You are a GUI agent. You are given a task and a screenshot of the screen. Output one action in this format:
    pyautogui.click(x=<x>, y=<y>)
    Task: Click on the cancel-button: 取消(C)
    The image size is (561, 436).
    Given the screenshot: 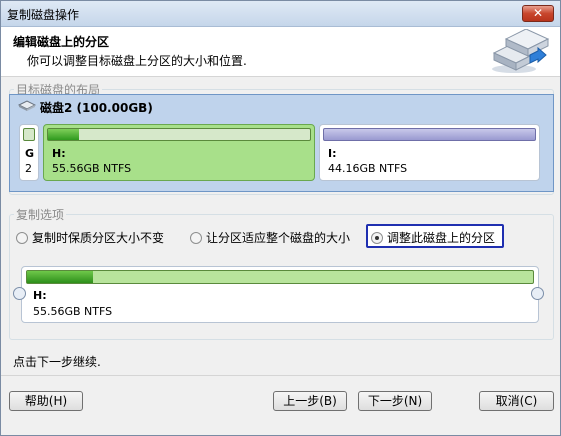 What is the action you would take?
    pyautogui.click(x=516, y=401)
    